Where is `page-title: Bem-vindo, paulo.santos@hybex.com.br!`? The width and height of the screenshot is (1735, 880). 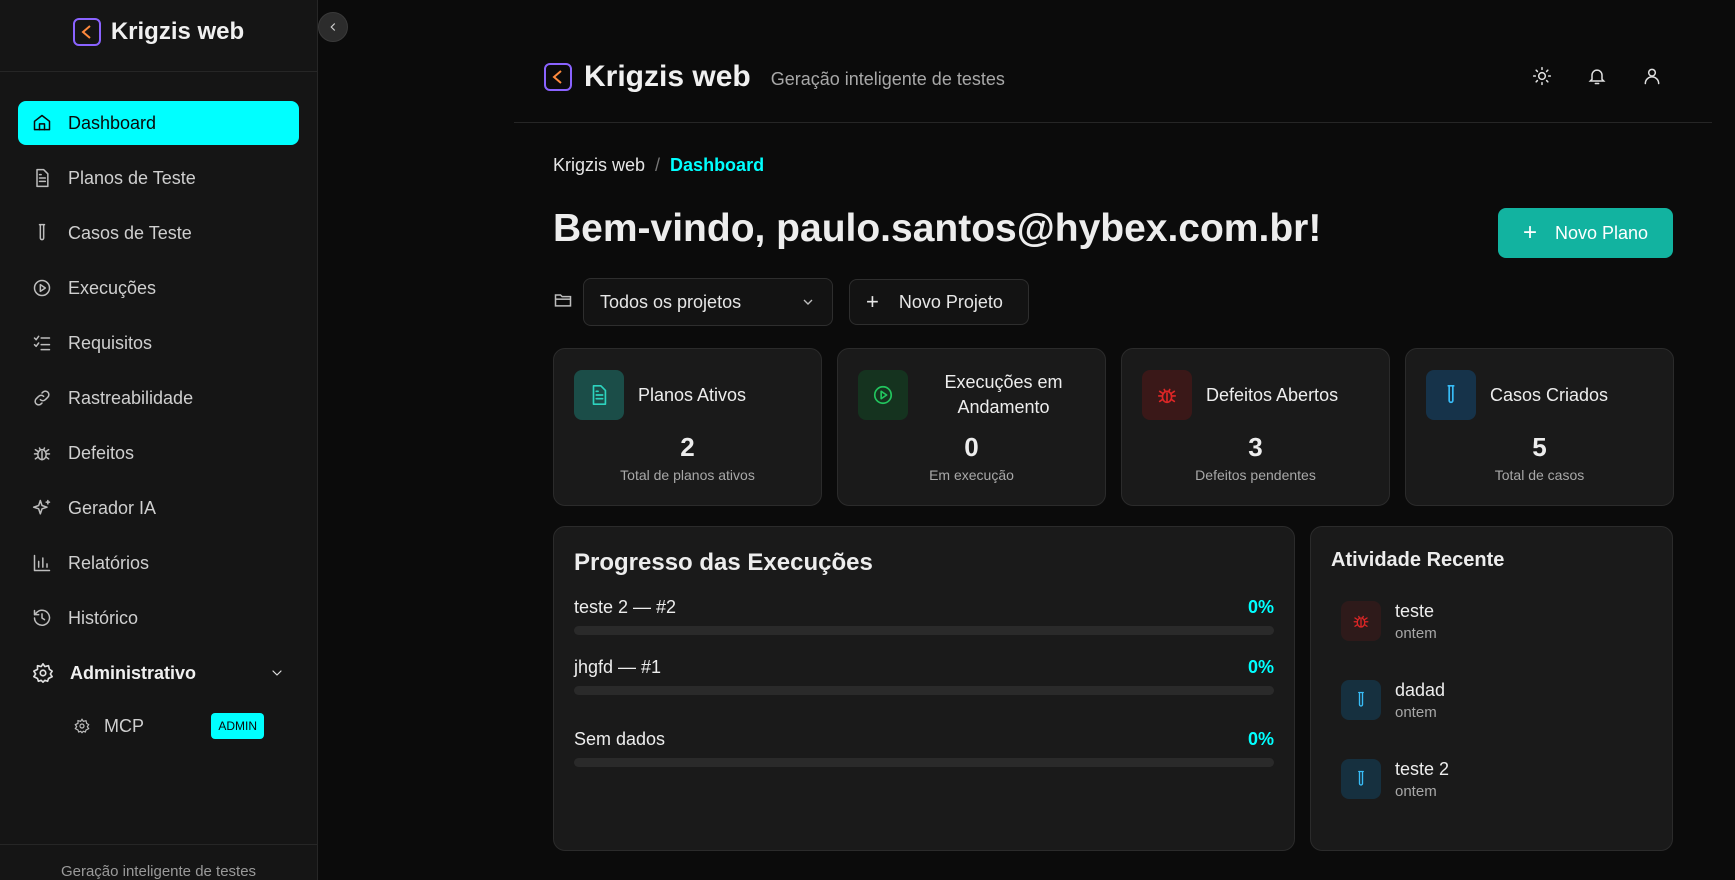 page-title: Bem-vindo, paulo.santos@hybex.com.br! is located at coordinates (937, 228).